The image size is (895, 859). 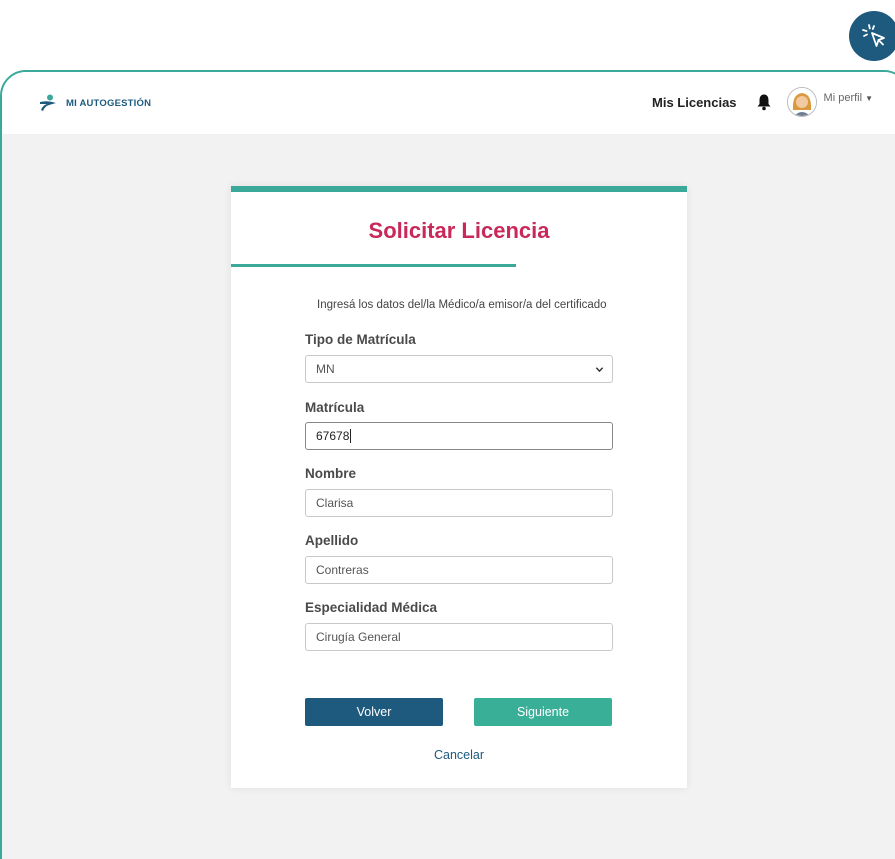 What do you see at coordinates (332, 540) in the screenshot?
I see `apellido-label: Apellido` at bounding box center [332, 540].